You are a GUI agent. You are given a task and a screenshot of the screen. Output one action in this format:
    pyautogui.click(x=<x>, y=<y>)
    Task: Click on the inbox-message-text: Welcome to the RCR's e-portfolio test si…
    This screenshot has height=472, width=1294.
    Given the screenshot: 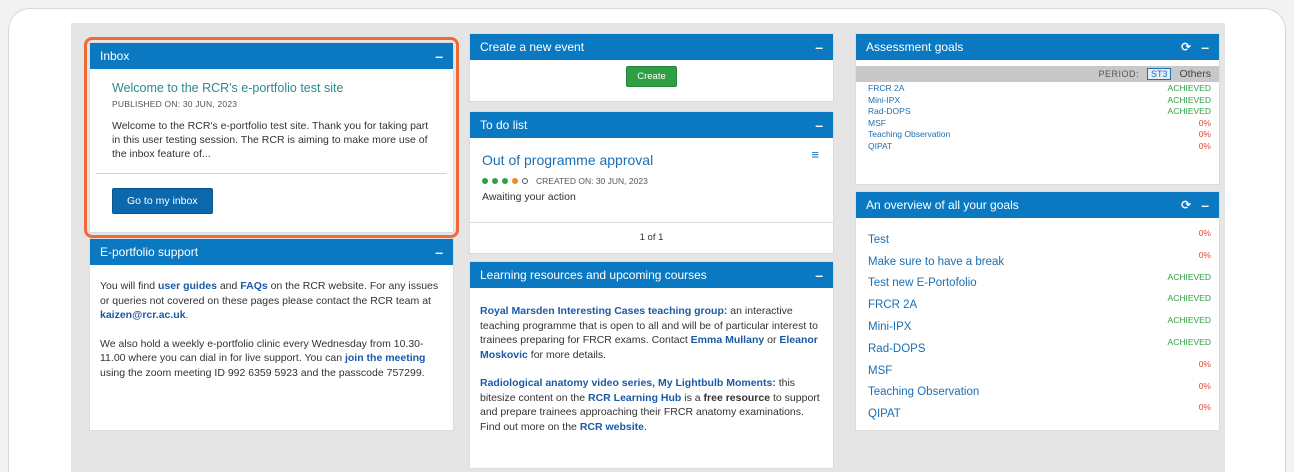 What is the action you would take?
    pyautogui.click(x=270, y=140)
    